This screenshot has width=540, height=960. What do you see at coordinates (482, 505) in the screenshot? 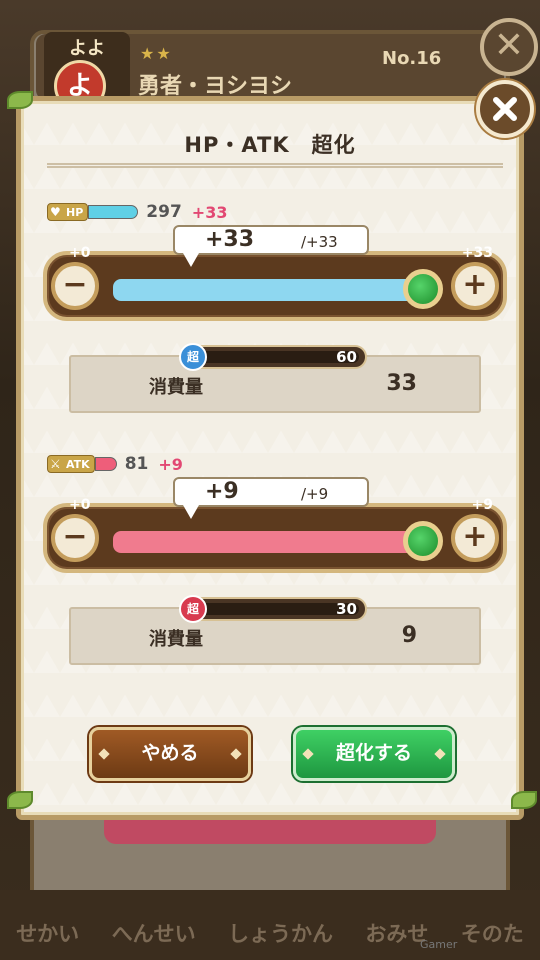
I see `atk-range-max: +9` at bounding box center [482, 505].